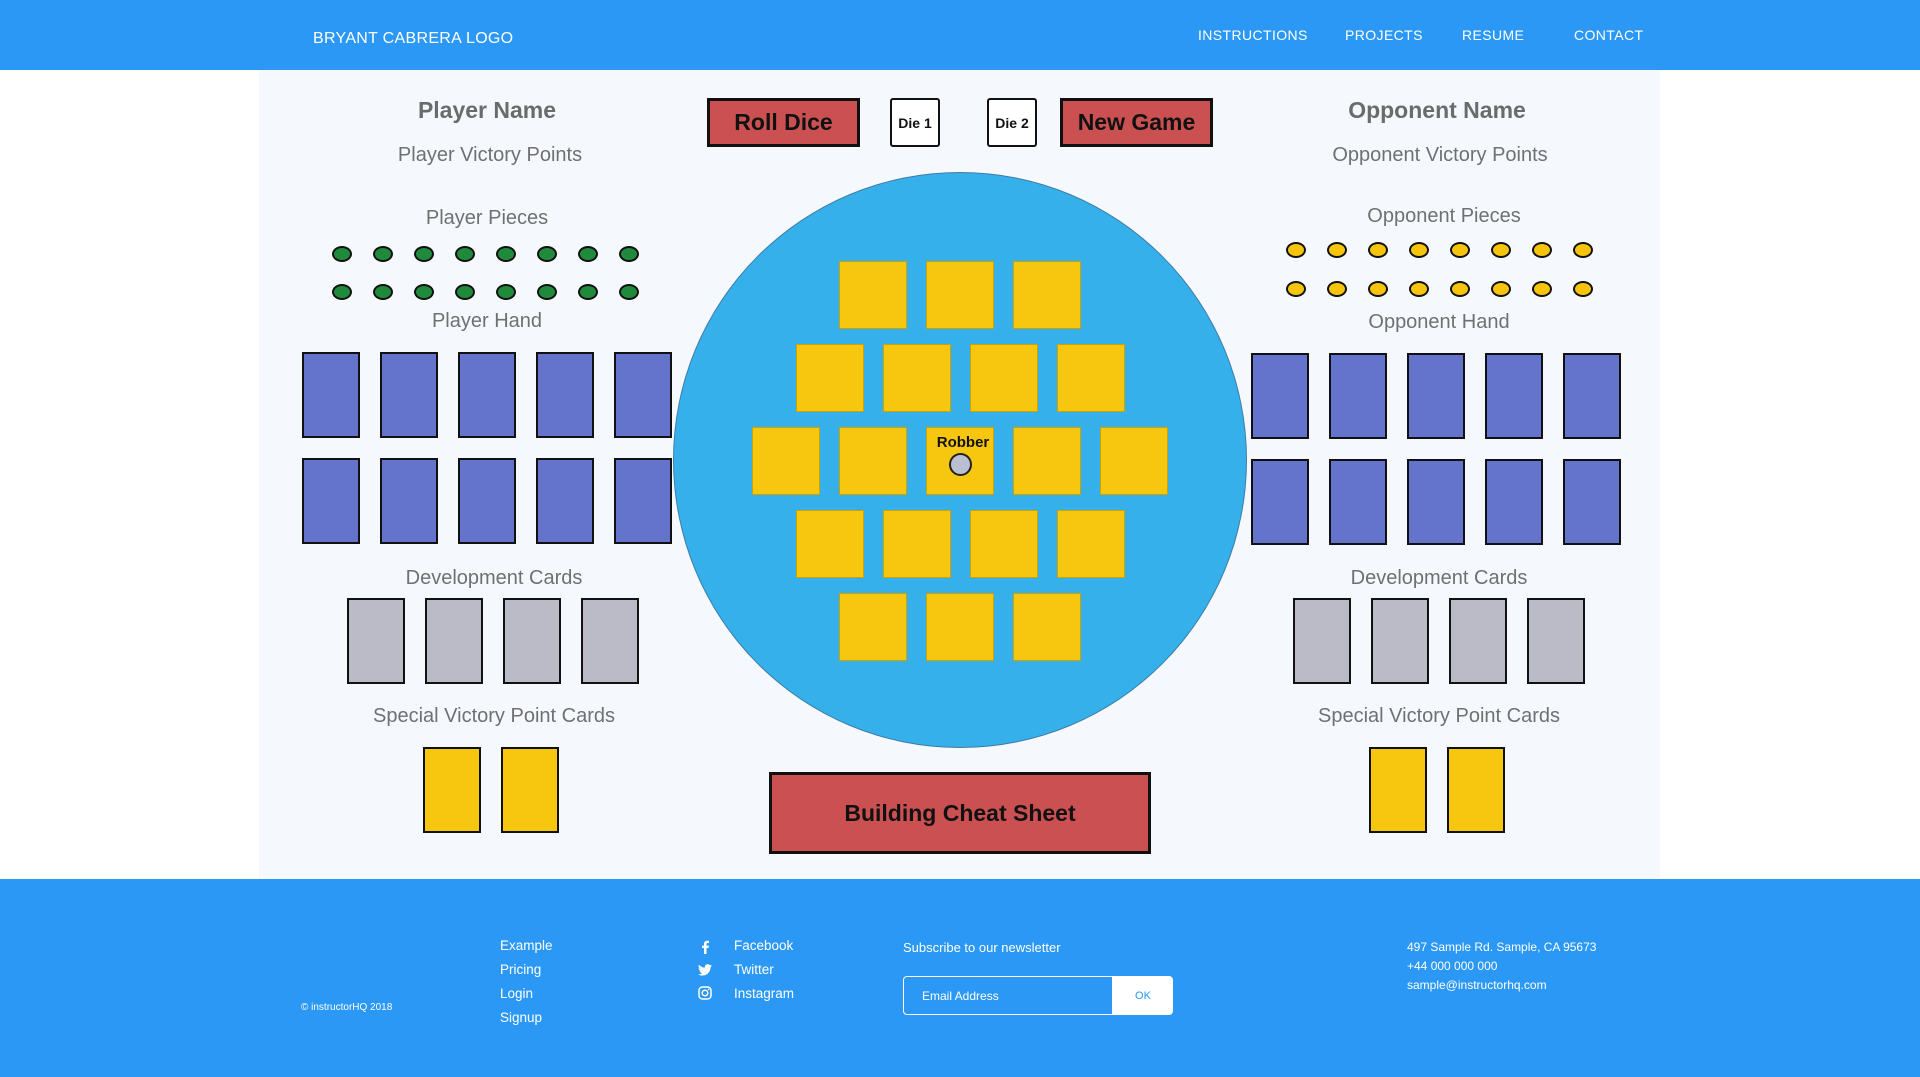 This screenshot has width=1920, height=1077. Describe the element at coordinates (1253, 35) in the screenshot. I see `nav-instructions: INSTRUCTIONS` at that location.